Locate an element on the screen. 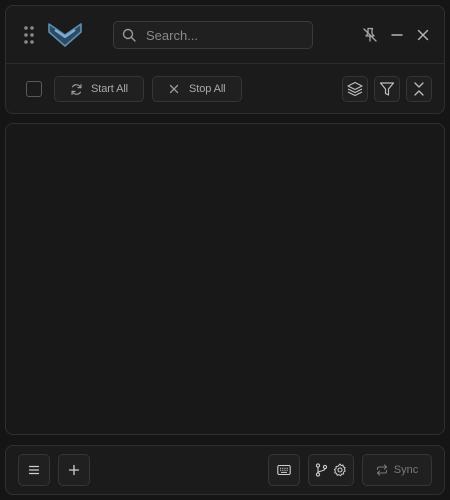 The height and width of the screenshot is (500, 450). select-all-checkbox is located at coordinates (34, 89).